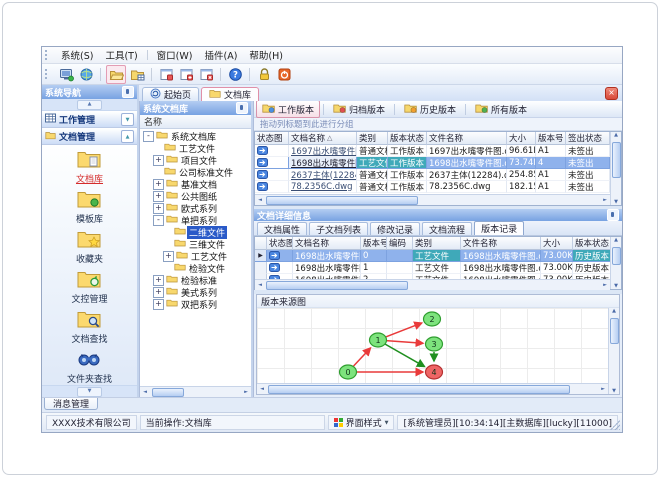 Image resolution: width=660 pixels, height=479 pixels. Describe the element at coordinates (121, 55) in the screenshot. I see `menu-item-1: 工具(T)` at that location.